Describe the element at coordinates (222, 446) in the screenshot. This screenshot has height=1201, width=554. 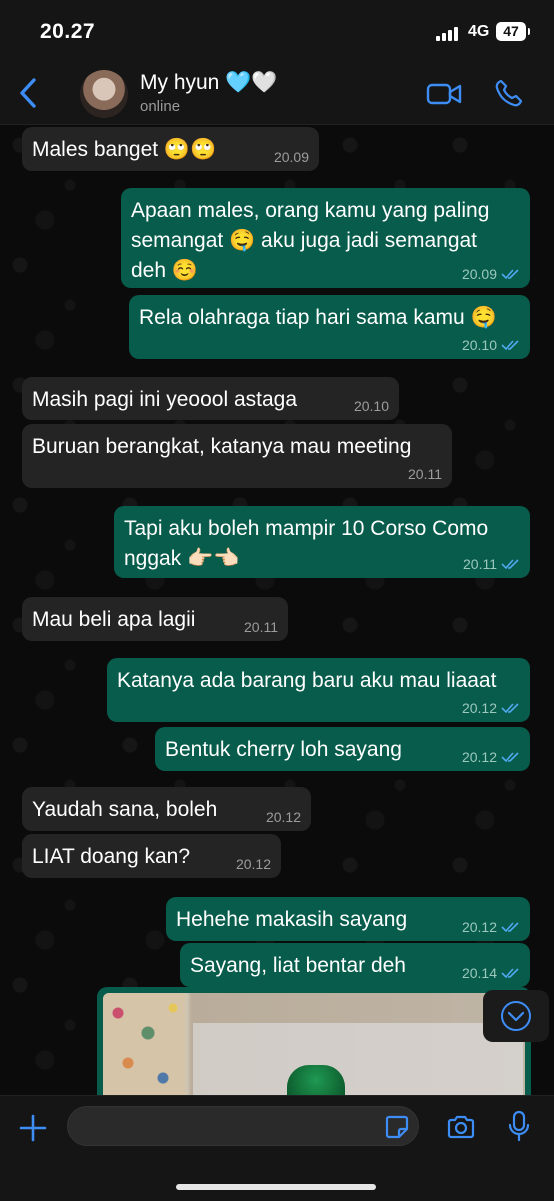
I see `message-text: Buruan berangkat, katanya mau meeting` at that location.